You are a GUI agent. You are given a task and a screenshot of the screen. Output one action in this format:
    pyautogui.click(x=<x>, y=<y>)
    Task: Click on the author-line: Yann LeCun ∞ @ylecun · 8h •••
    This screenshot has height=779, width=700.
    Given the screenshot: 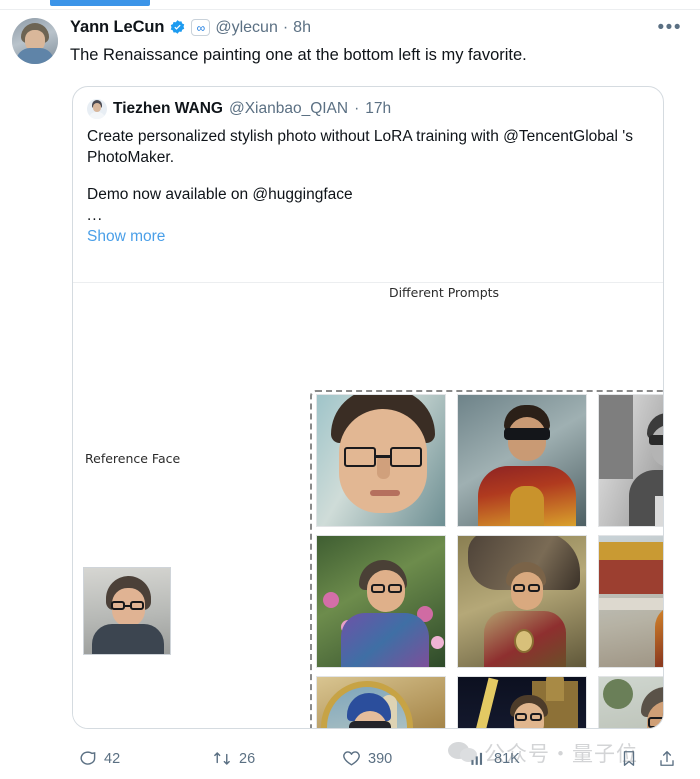 What is the action you would take?
    pyautogui.click(x=378, y=27)
    